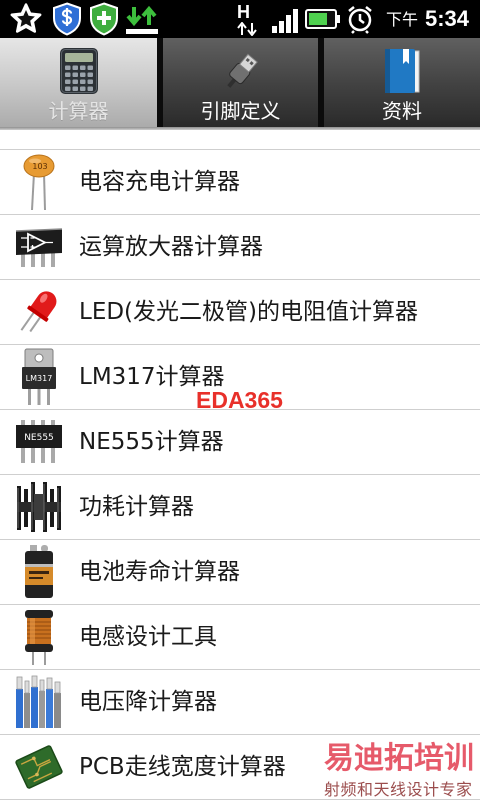  What do you see at coordinates (39, 572) in the screenshot?
I see `battery-9v-icon` at bounding box center [39, 572].